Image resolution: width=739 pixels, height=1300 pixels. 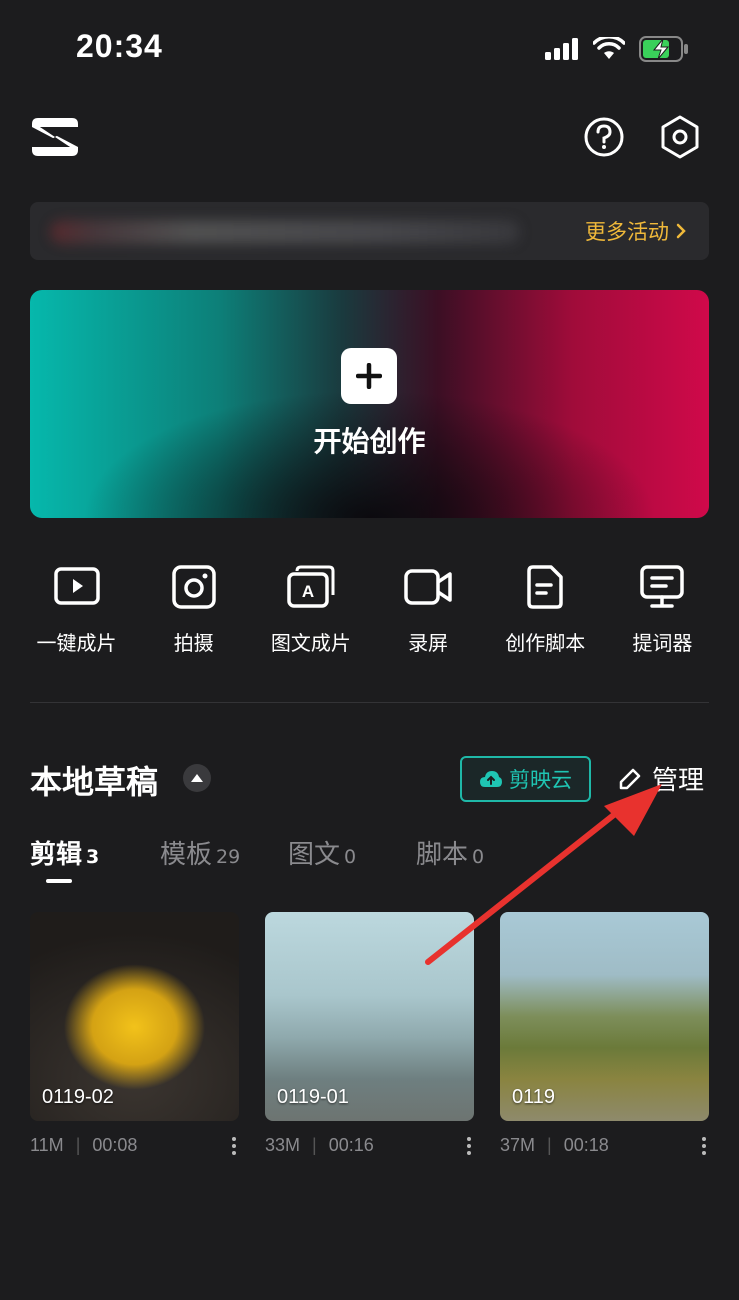 What do you see at coordinates (369, 441) in the screenshot?
I see `start-create-label: 开始创作` at bounding box center [369, 441].